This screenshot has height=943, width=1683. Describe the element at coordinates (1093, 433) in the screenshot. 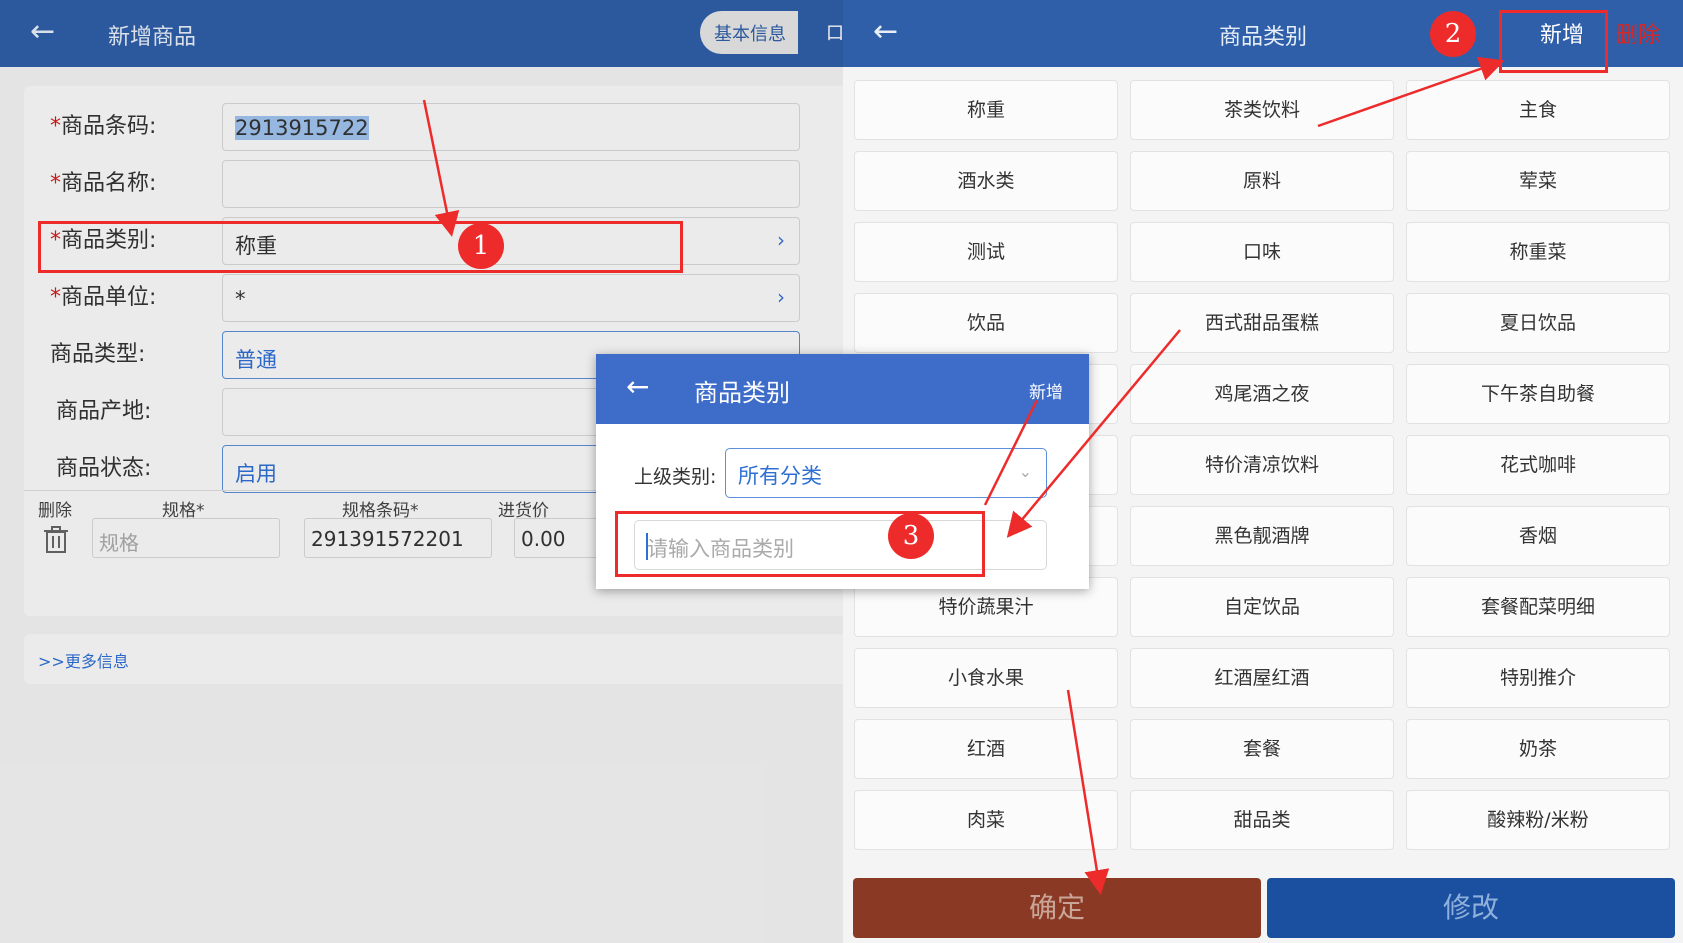

I see `arrow-to-input` at that location.